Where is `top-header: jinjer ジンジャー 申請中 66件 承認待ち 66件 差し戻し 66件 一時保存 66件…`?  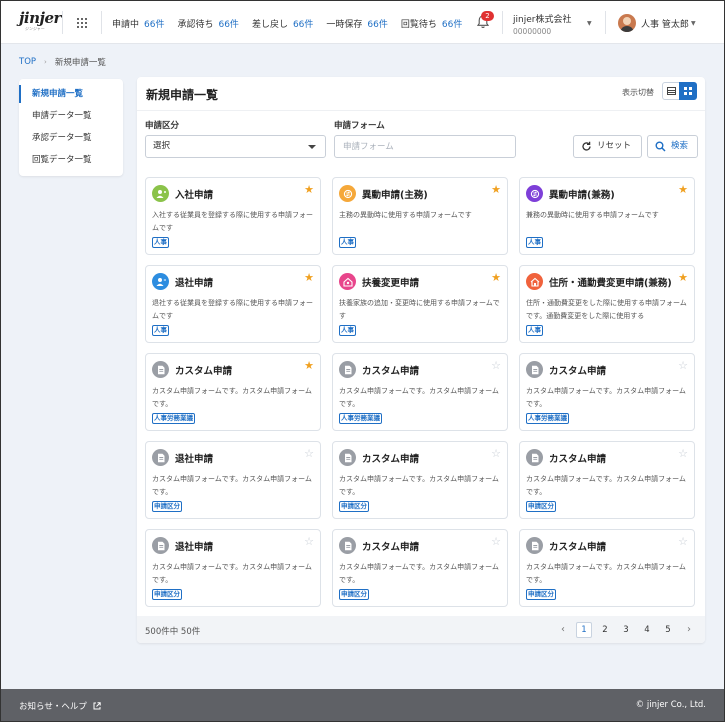
top-header: jinjer ジンジャー 申請中 66件 承認待ち 66件 差し戻し 66件 一時保存 66件… is located at coordinates (362, 22).